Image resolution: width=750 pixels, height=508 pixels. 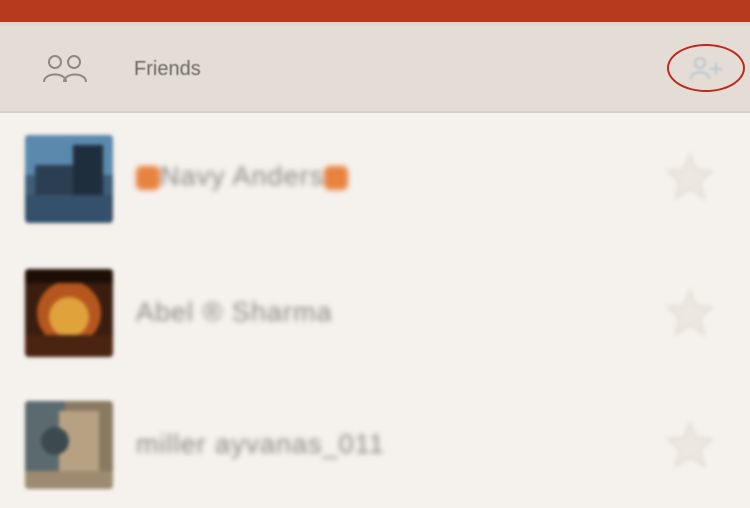 What do you see at coordinates (65, 69) in the screenshot?
I see `friends-icon` at bounding box center [65, 69].